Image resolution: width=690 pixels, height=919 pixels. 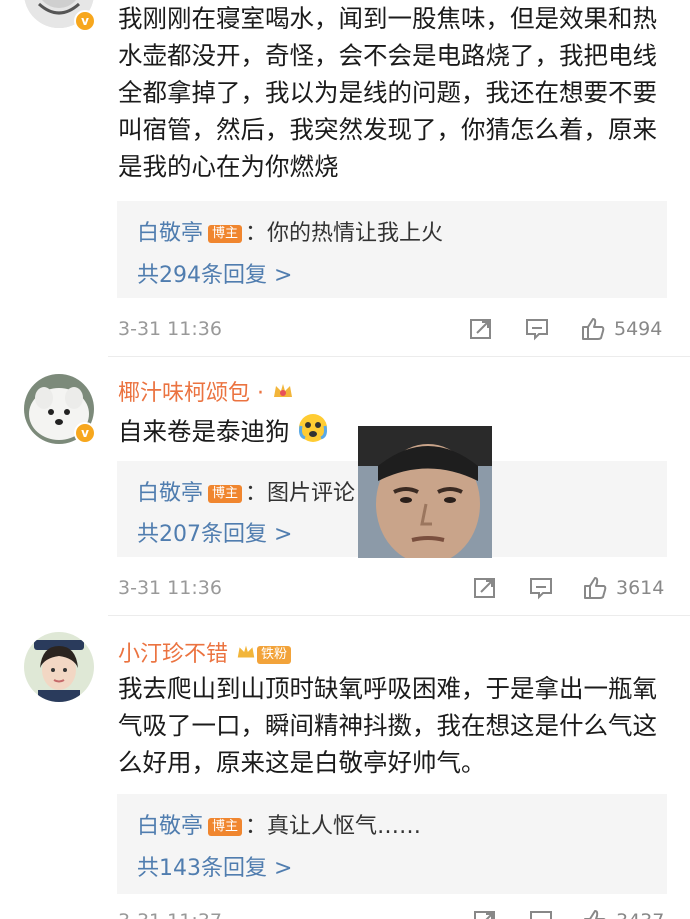 What do you see at coordinates (274, 655) in the screenshot?
I see `fan-badge: 铁粉` at bounding box center [274, 655].